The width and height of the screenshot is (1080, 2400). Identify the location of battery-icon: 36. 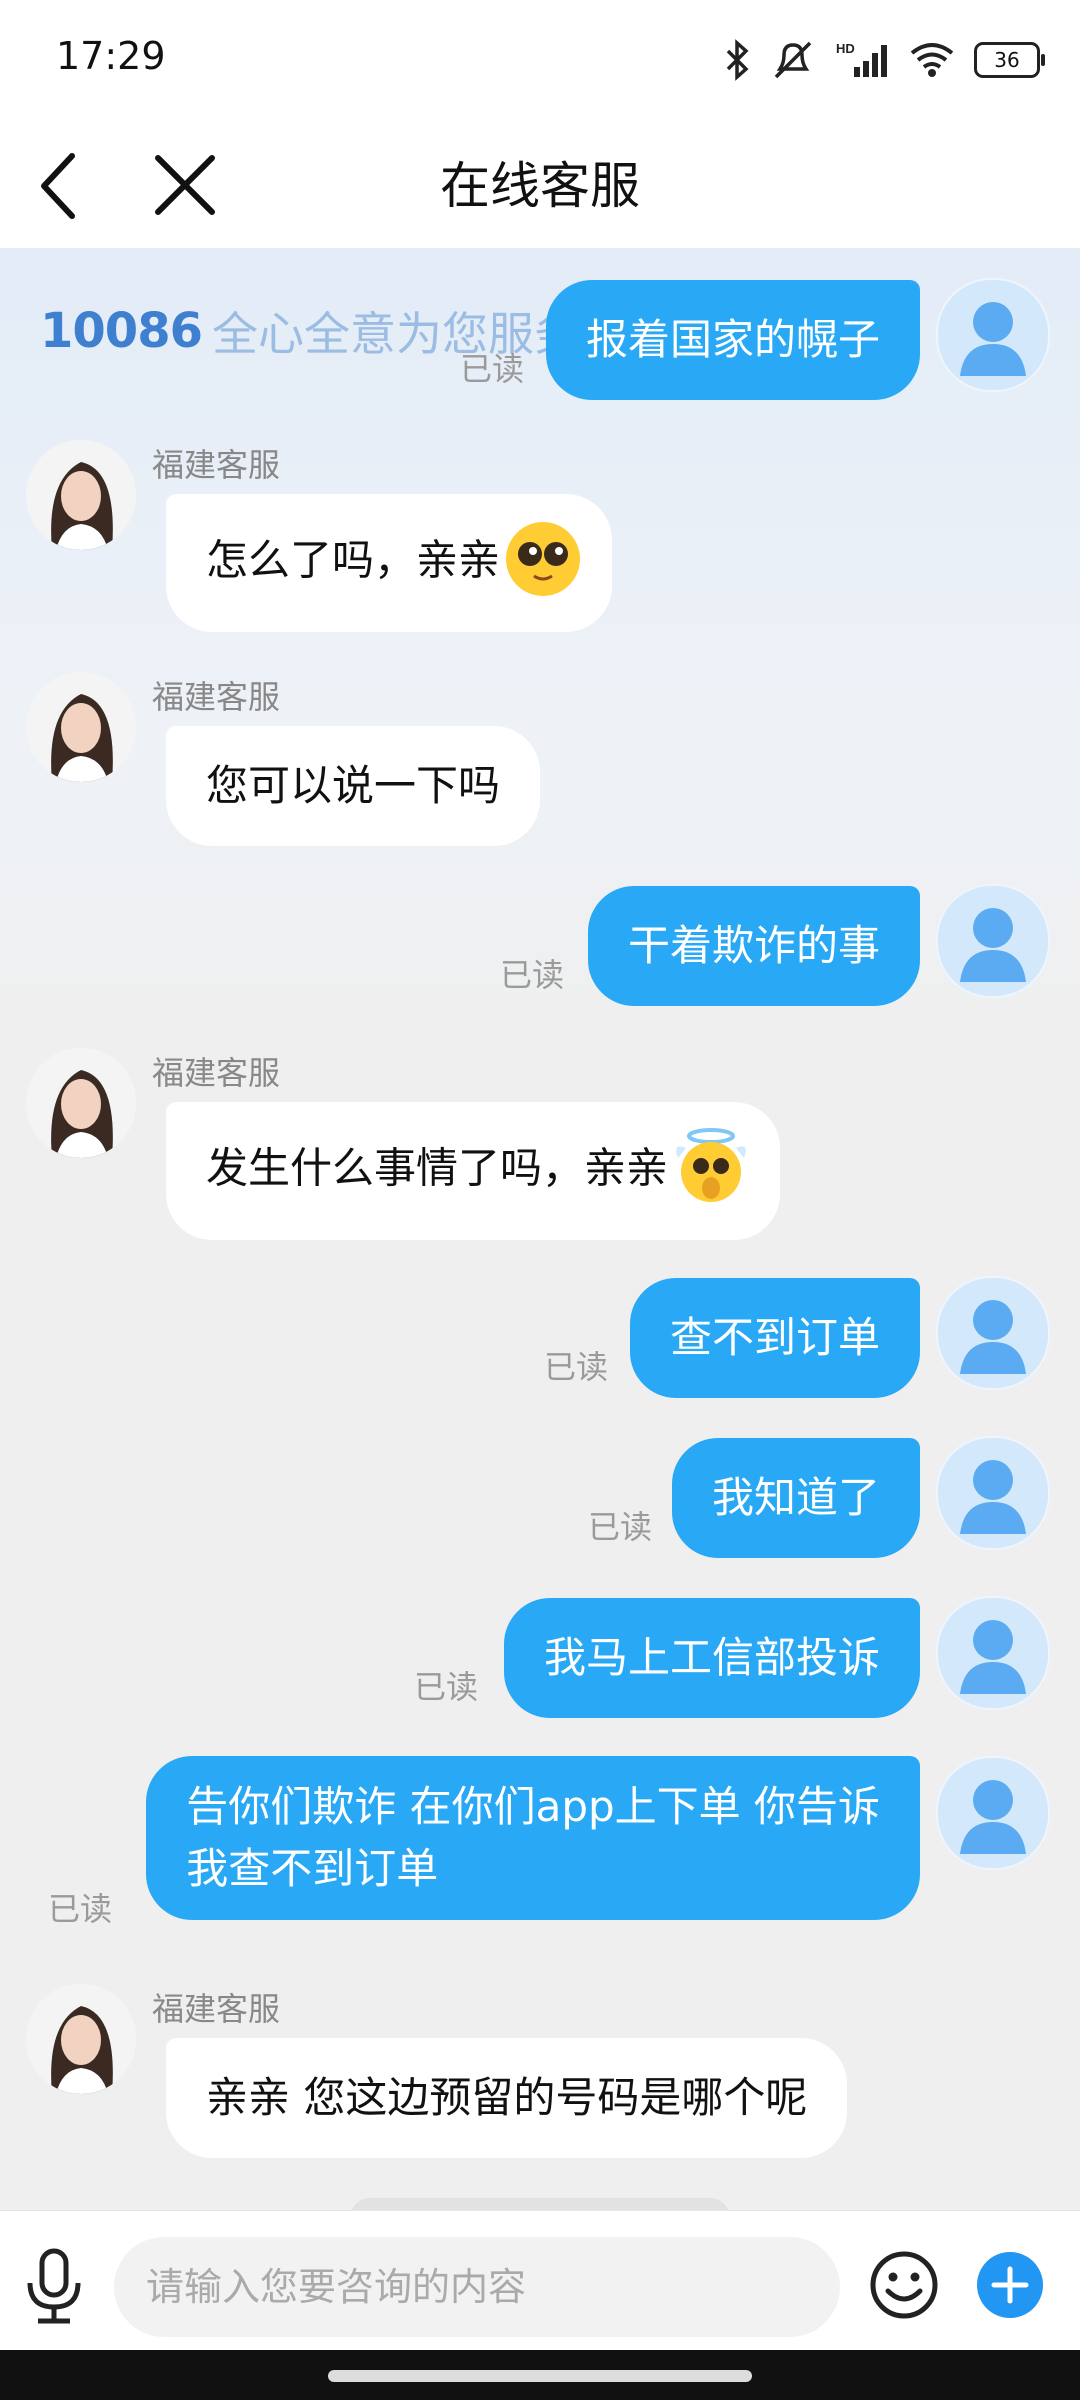
(1009, 60).